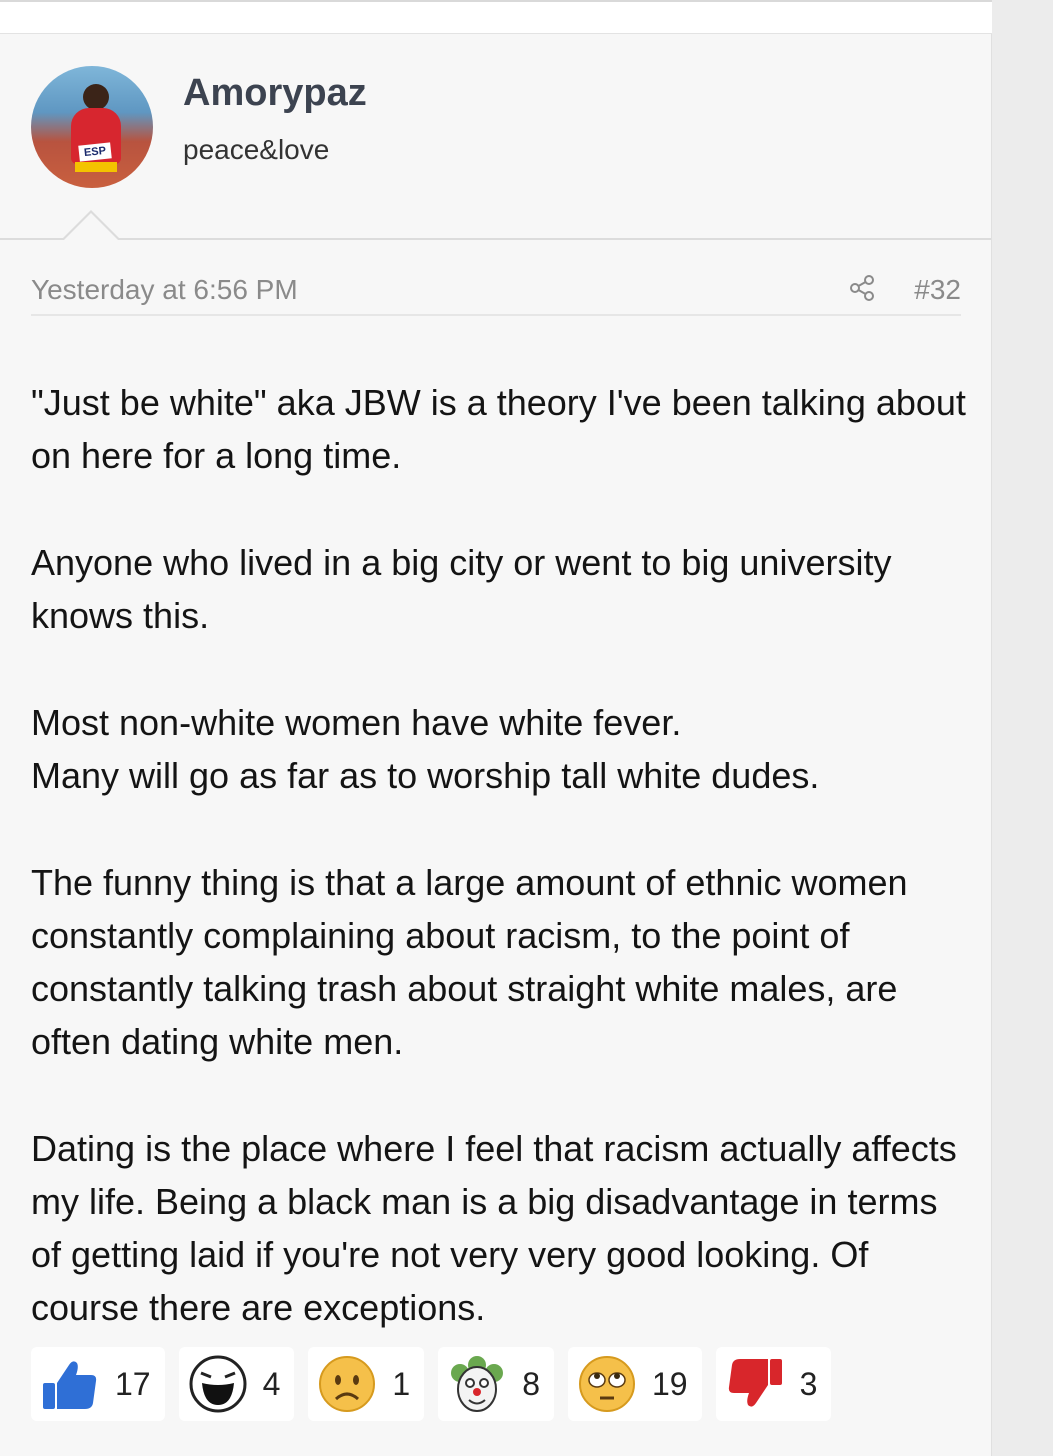 The width and height of the screenshot is (1053, 1456). What do you see at coordinates (477, 1384) in the screenshot?
I see `clown-face-icon` at bounding box center [477, 1384].